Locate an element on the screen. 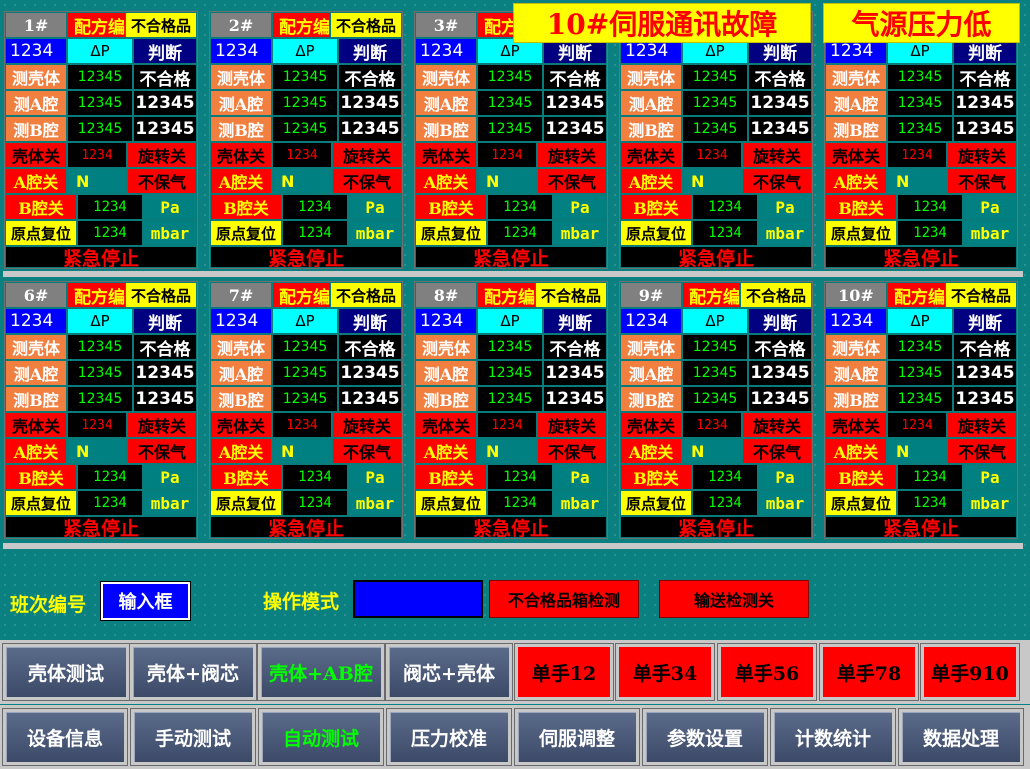  nav-button: 计数统计 is located at coordinates (833, 737).